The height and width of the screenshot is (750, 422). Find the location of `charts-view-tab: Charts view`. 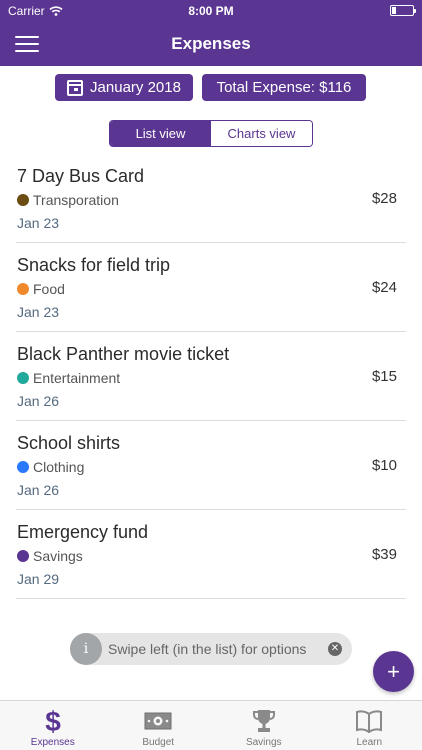

charts-view-tab: Charts view is located at coordinates (261, 133).